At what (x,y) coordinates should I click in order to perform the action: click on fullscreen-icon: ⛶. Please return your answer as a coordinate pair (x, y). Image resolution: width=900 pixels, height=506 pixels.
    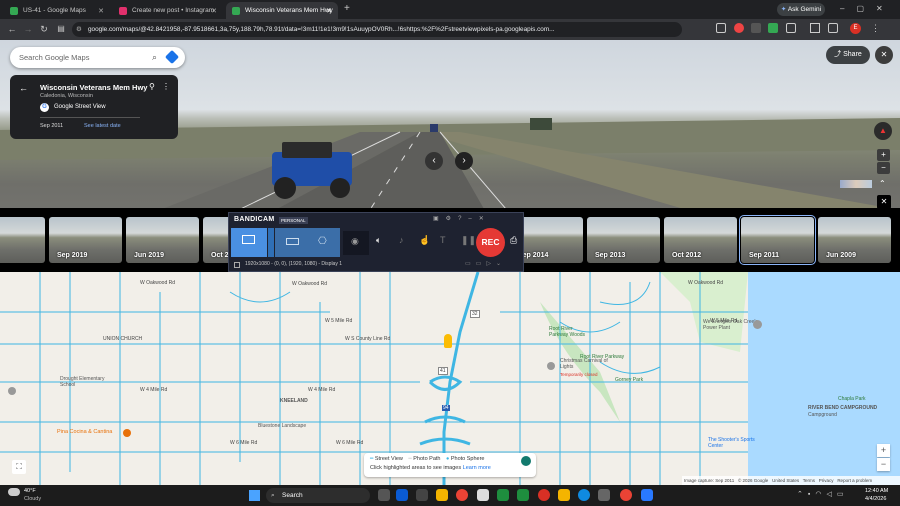
    Looking at the image, I should click on (19, 467).